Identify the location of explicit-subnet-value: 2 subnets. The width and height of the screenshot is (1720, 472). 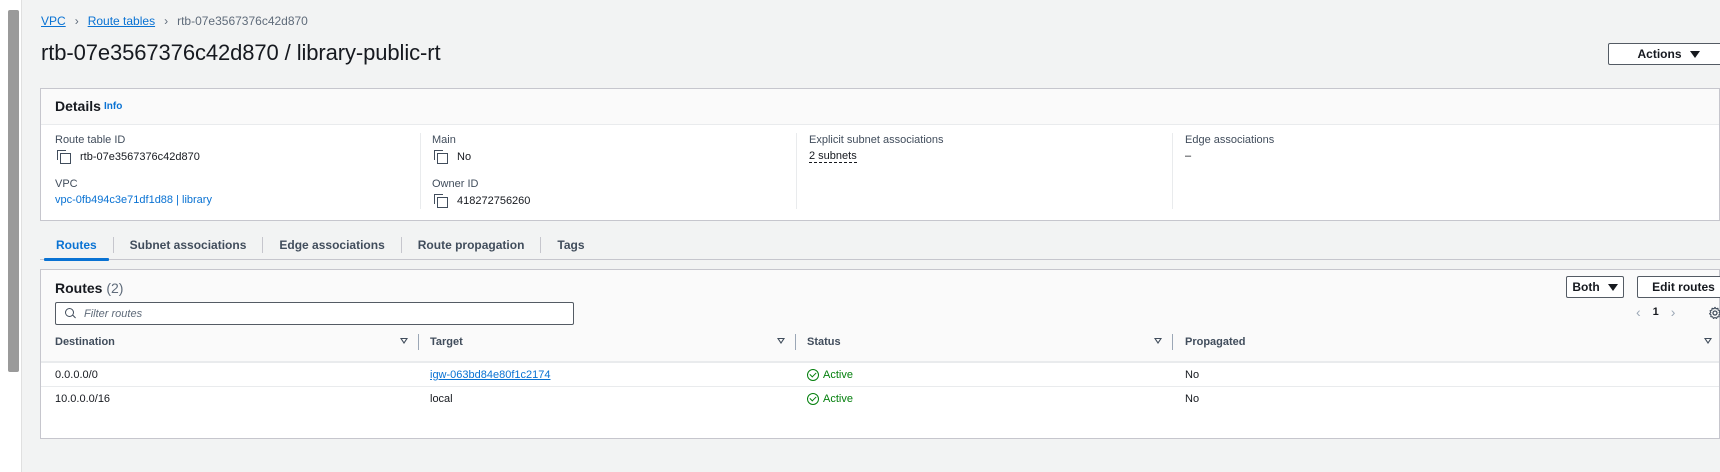
(833, 156).